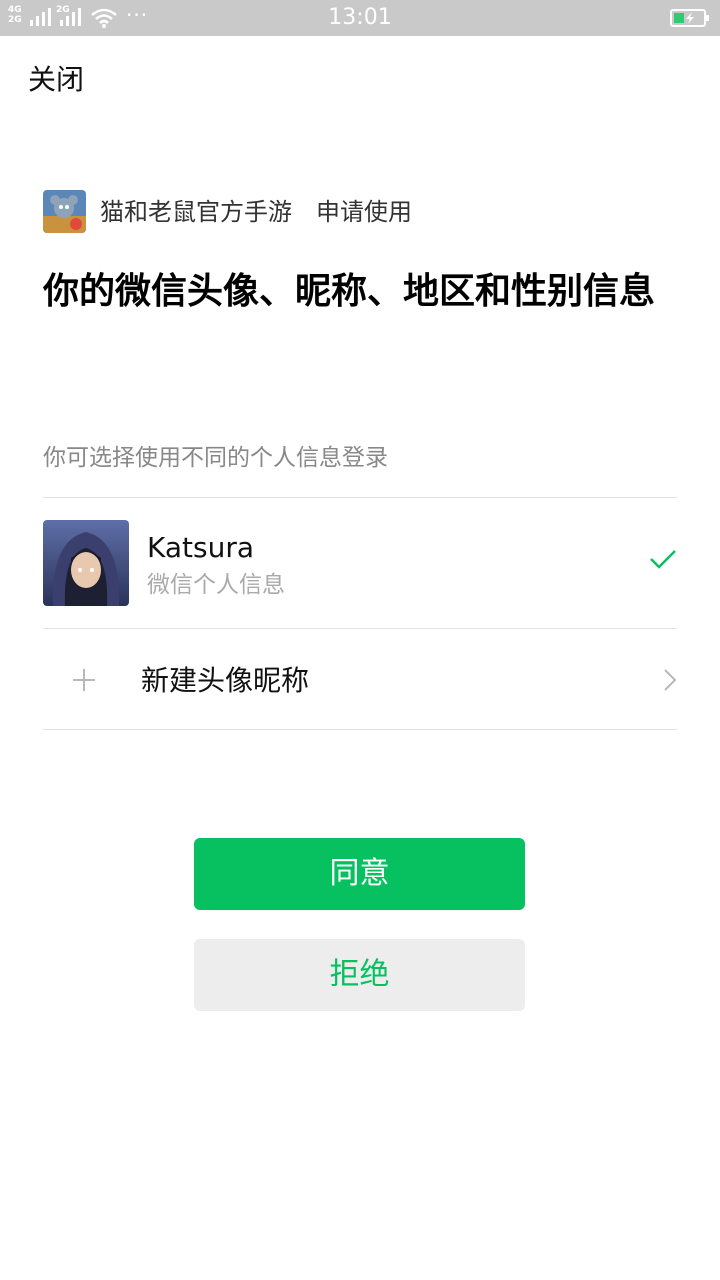  What do you see at coordinates (360, 563) in the screenshot?
I see `account-option-row: Katsura 微信个人信息` at bounding box center [360, 563].